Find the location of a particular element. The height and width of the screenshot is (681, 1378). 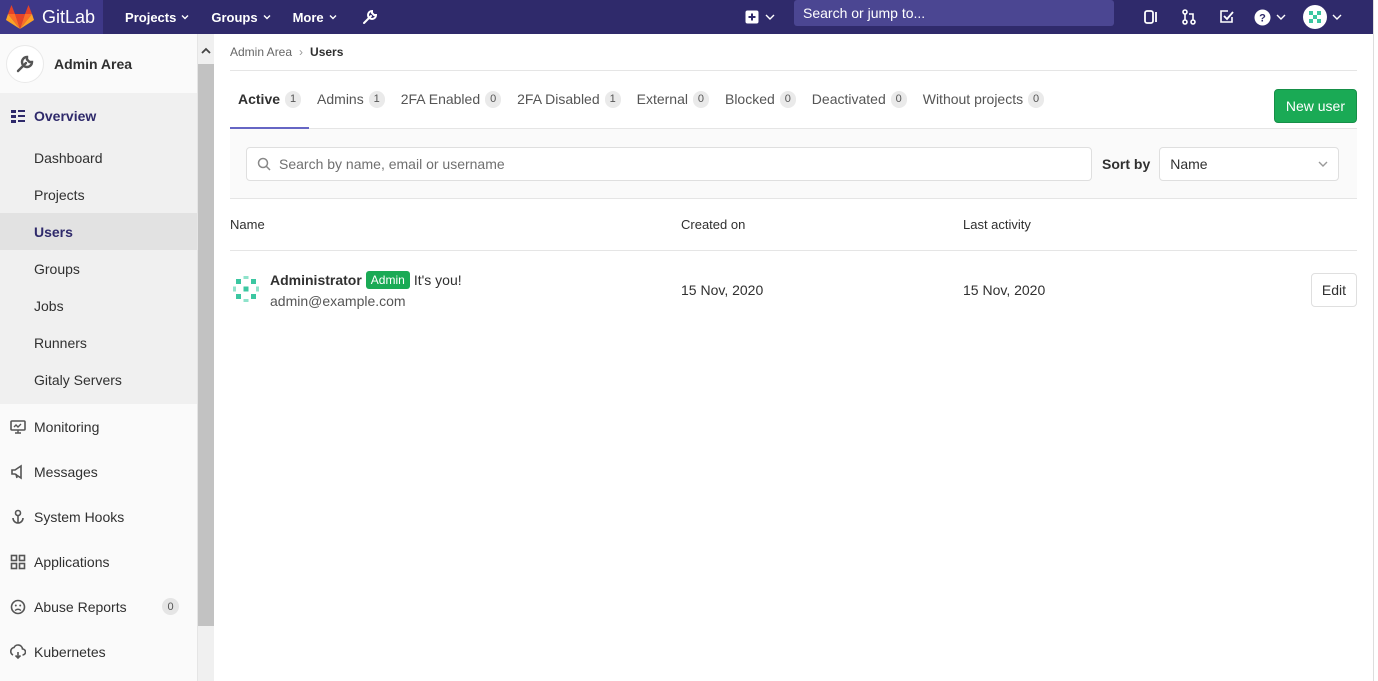

kubernetes-icon is located at coordinates (18, 651).